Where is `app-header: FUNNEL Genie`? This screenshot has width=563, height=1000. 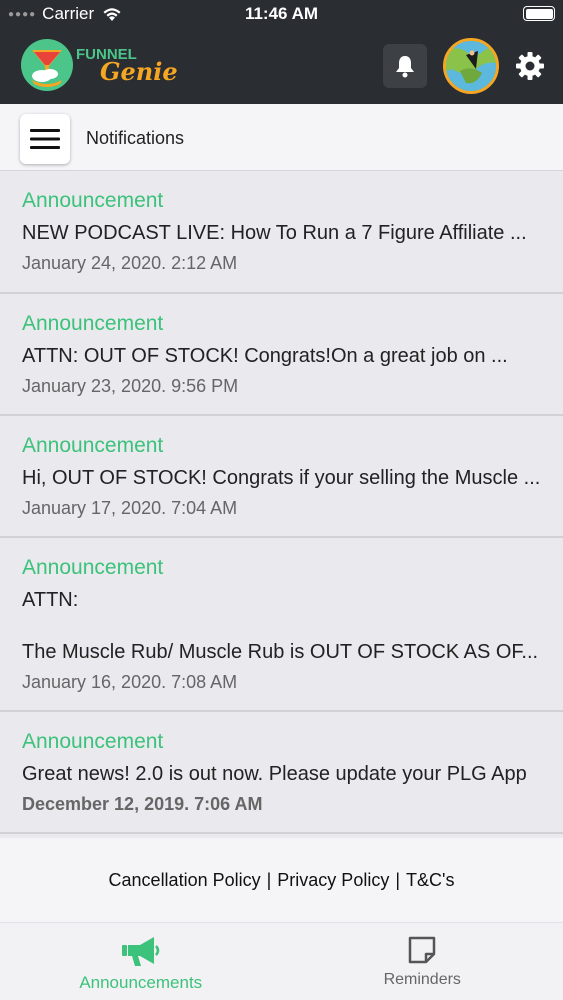
app-header: FUNNEL Genie is located at coordinates (281, 67).